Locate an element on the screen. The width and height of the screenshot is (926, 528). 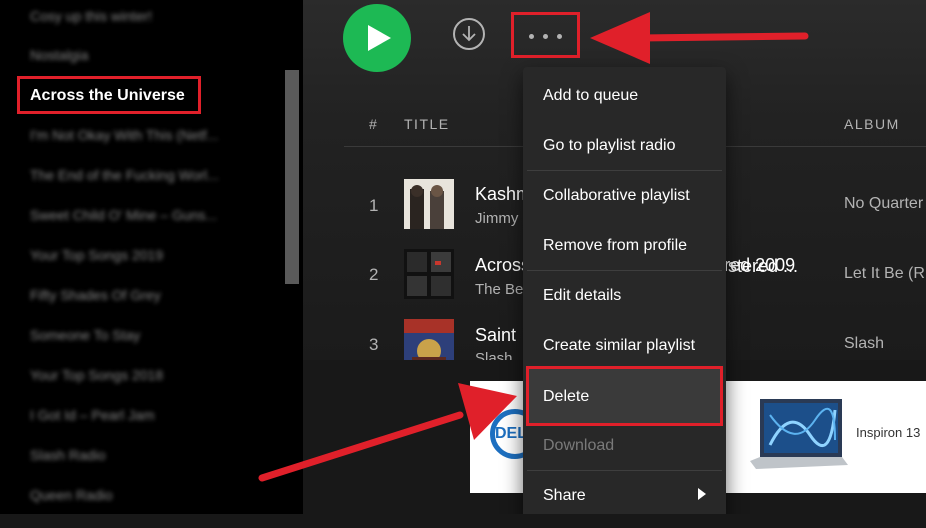
track-title: Saint is located at coordinates (495, 335).